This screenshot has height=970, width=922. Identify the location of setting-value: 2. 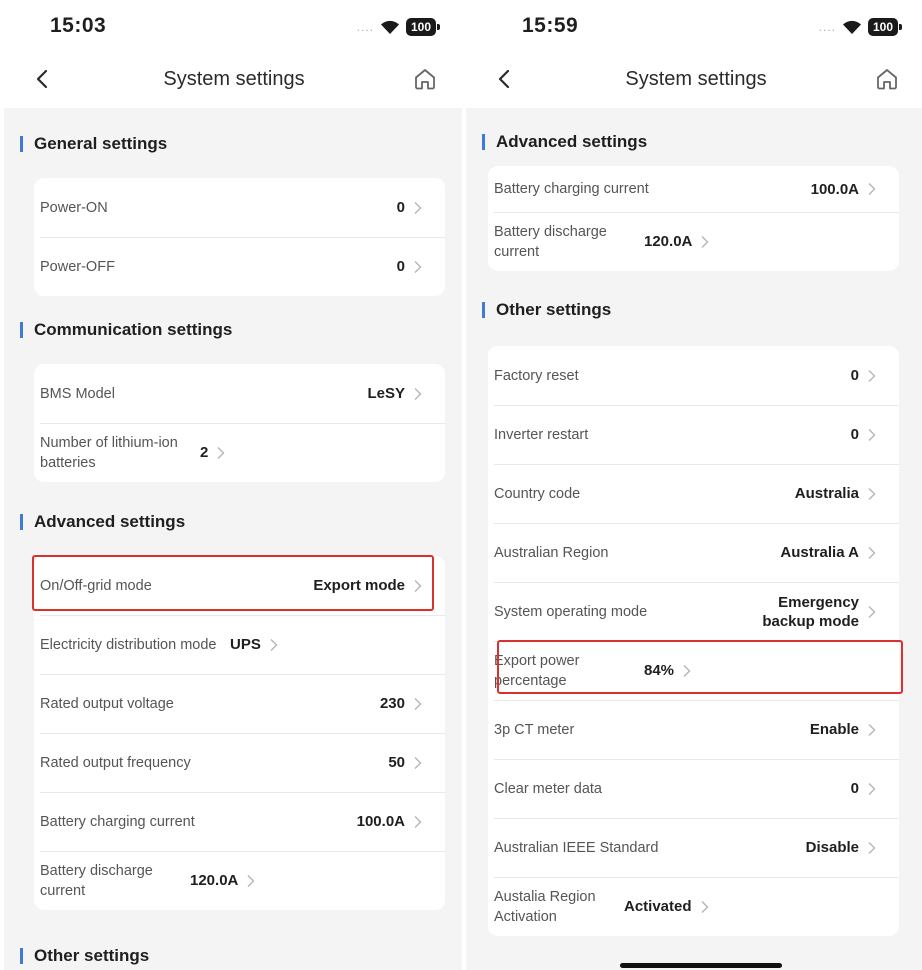
(204, 452).